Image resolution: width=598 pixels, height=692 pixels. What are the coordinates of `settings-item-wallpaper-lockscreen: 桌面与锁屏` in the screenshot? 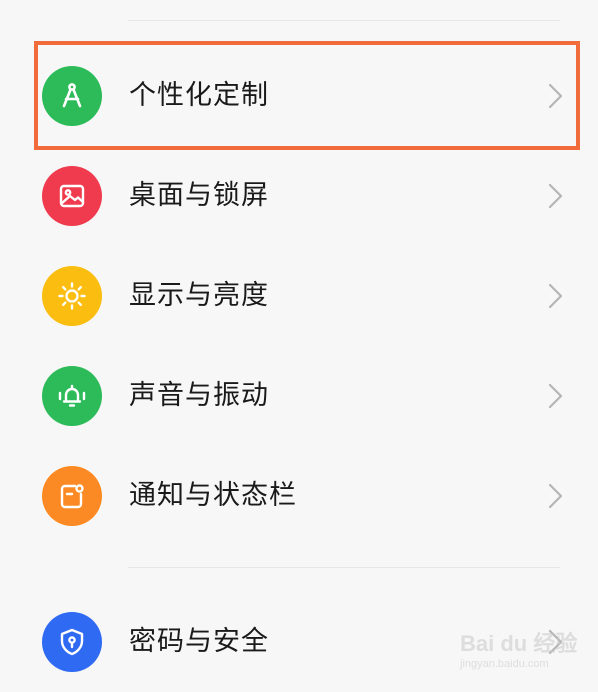 It's located at (299, 196).